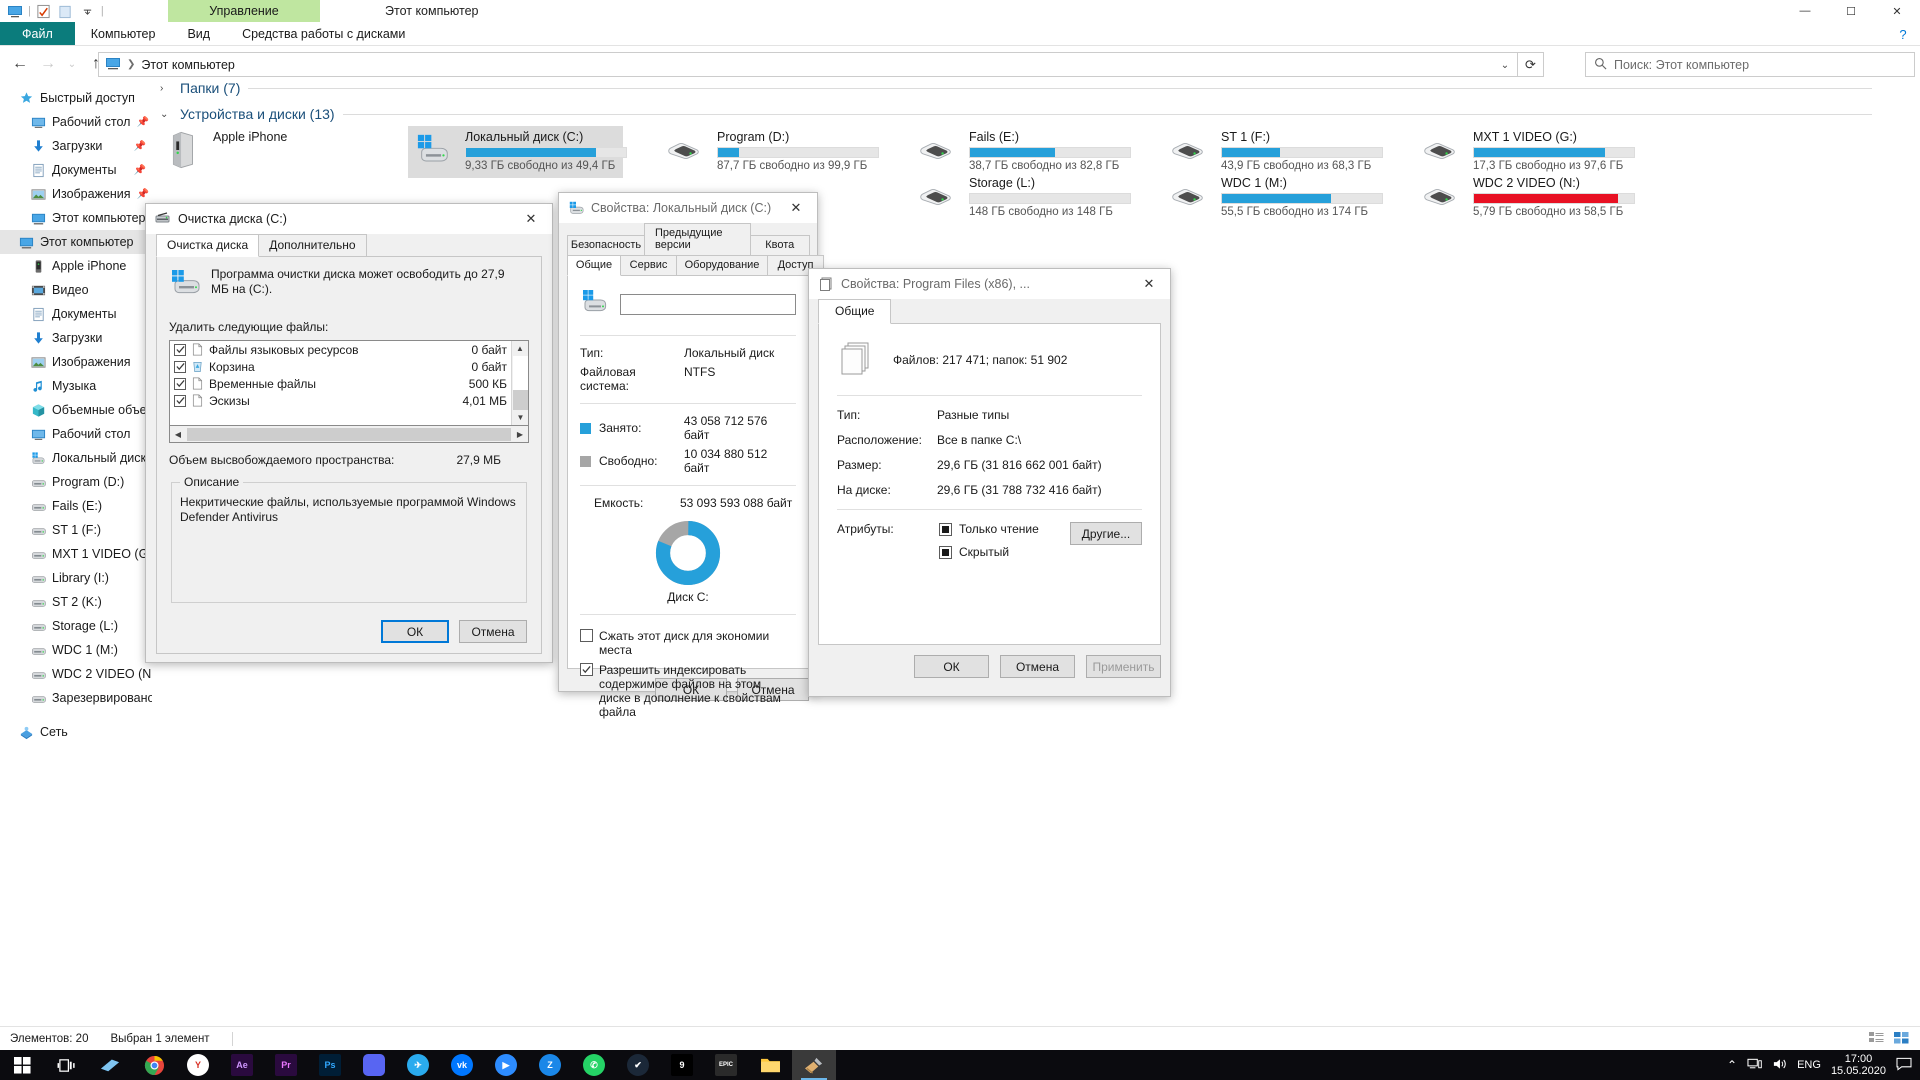  What do you see at coordinates (506, 1065) in the screenshot?
I see `taskbar-zoom-icon: ▶` at bounding box center [506, 1065].